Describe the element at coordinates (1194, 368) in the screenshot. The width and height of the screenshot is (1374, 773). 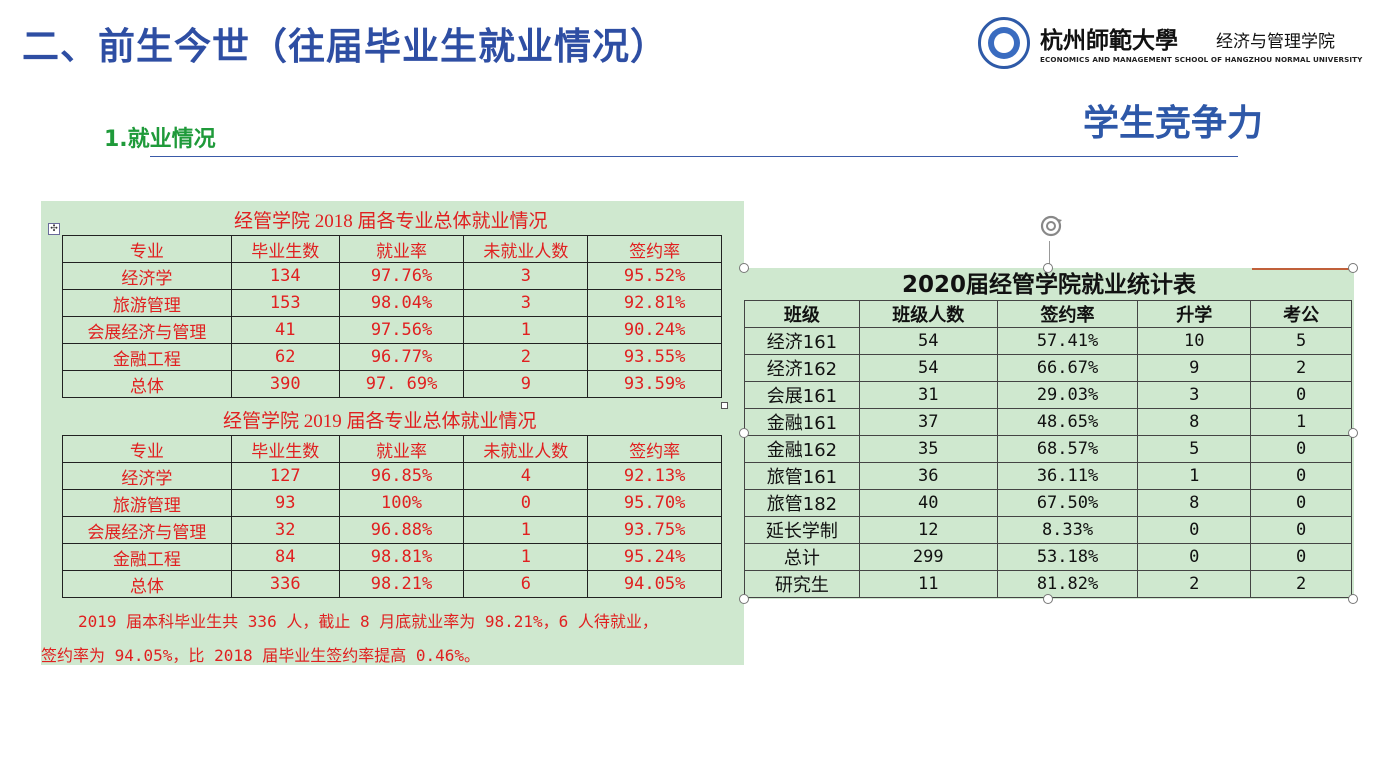
I see `table-cell: 9` at that location.